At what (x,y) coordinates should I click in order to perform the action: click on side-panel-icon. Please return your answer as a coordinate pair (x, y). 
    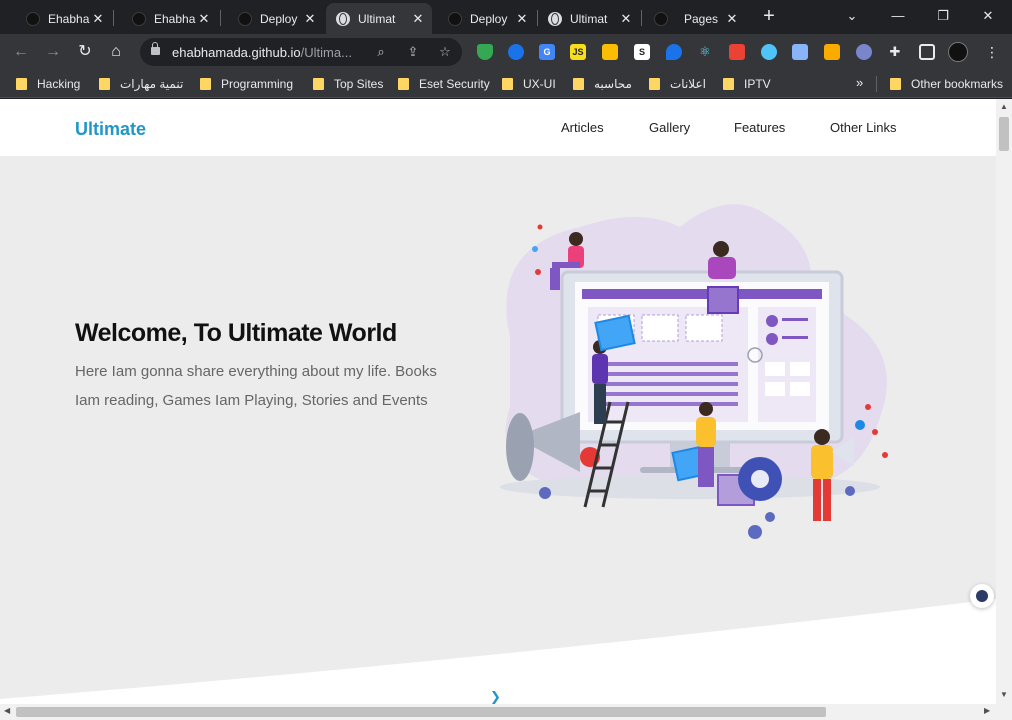
    Looking at the image, I should click on (927, 52).